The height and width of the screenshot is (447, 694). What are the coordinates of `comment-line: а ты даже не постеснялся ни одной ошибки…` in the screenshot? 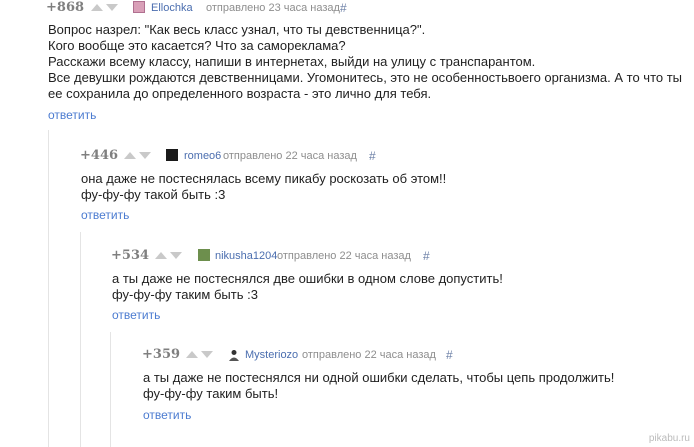 It's located at (379, 377).